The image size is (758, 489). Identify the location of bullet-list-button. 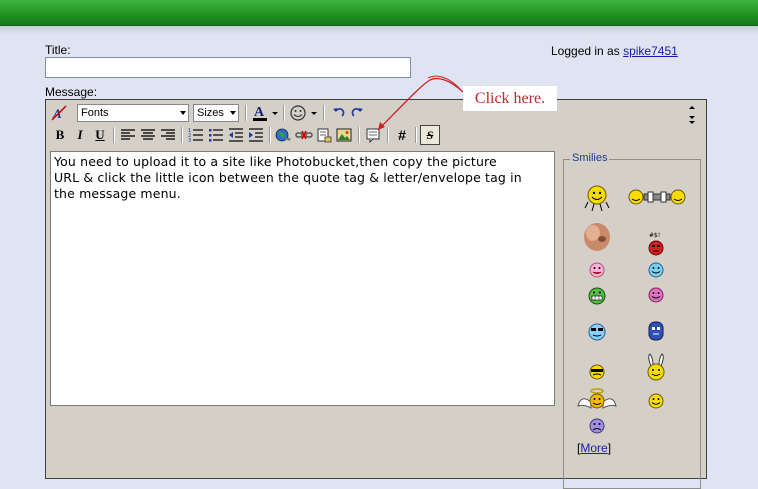
(216, 135).